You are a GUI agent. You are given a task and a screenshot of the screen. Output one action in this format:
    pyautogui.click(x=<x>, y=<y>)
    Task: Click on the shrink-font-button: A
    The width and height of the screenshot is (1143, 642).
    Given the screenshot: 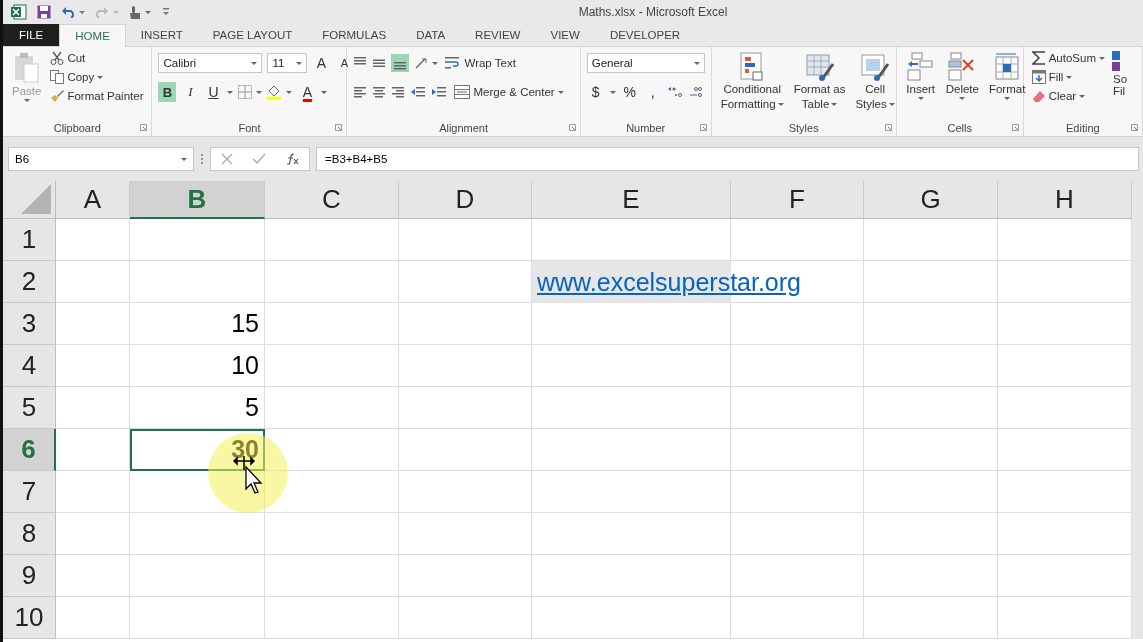 What is the action you would take?
    pyautogui.click(x=344, y=63)
    